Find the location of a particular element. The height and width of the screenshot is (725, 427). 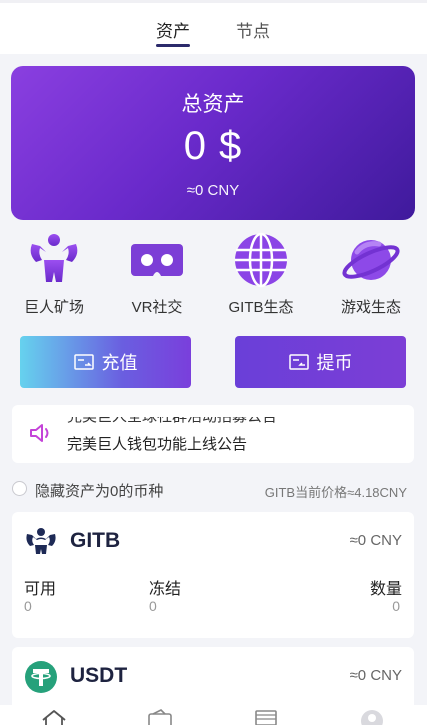

tab-active-underline is located at coordinates (173, 45).